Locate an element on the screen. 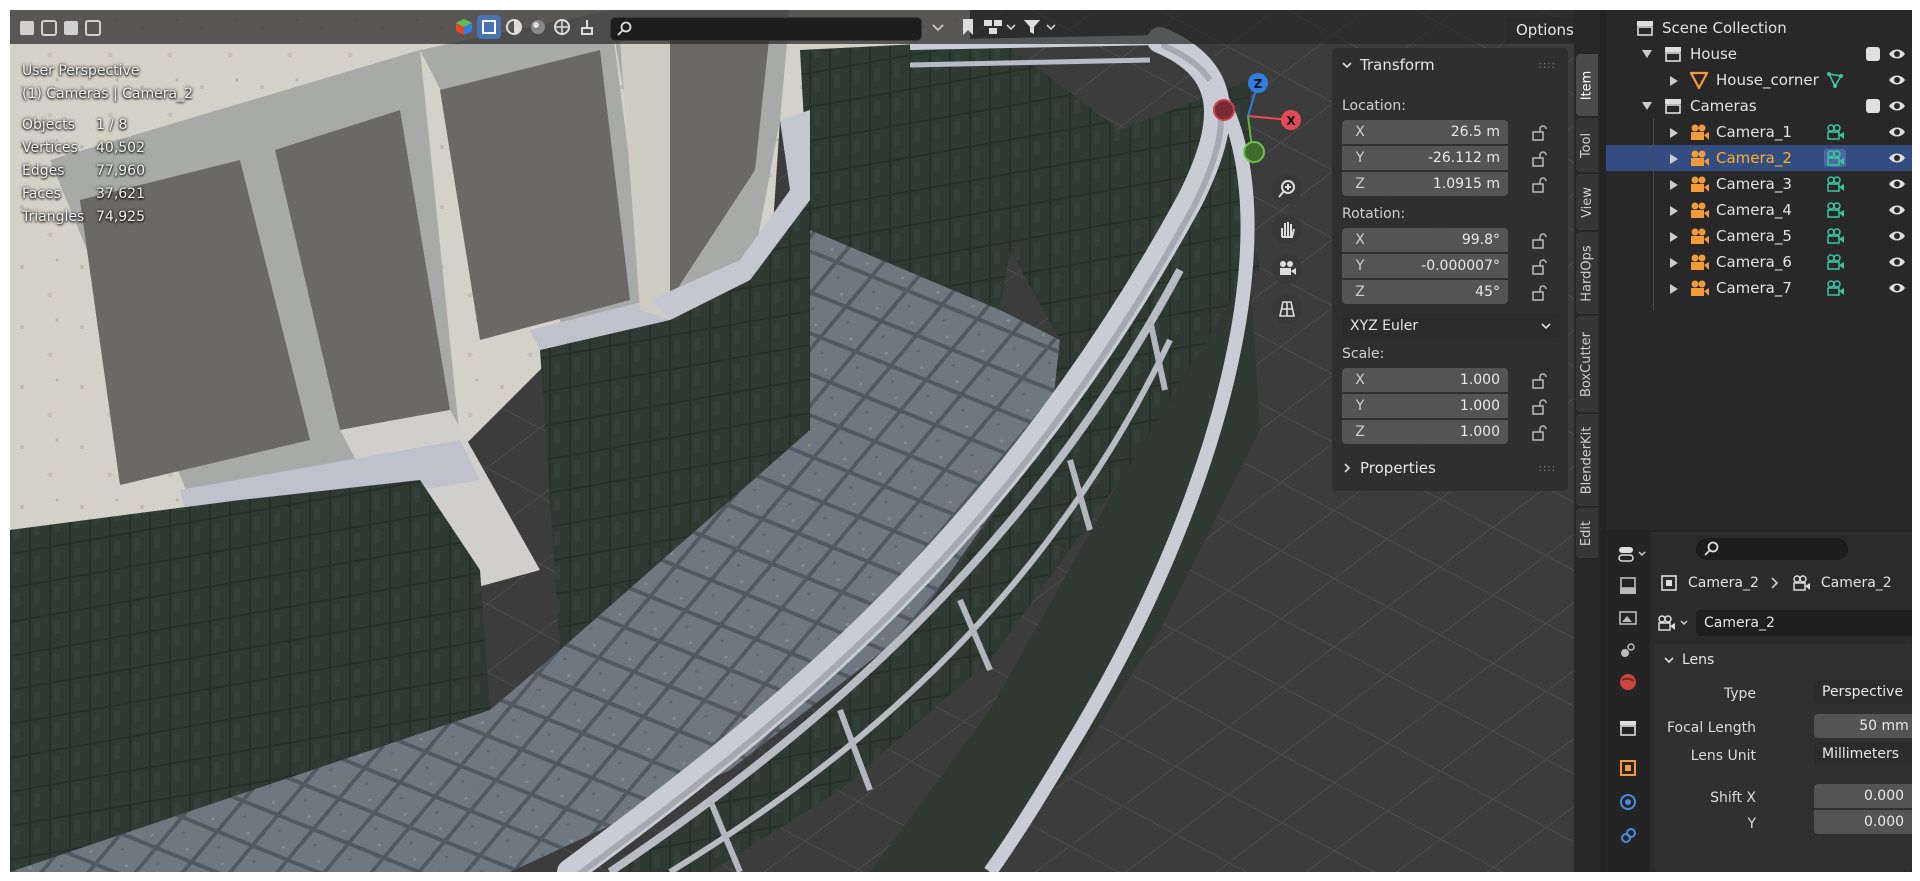  brush-icon is located at coordinates (587, 27).